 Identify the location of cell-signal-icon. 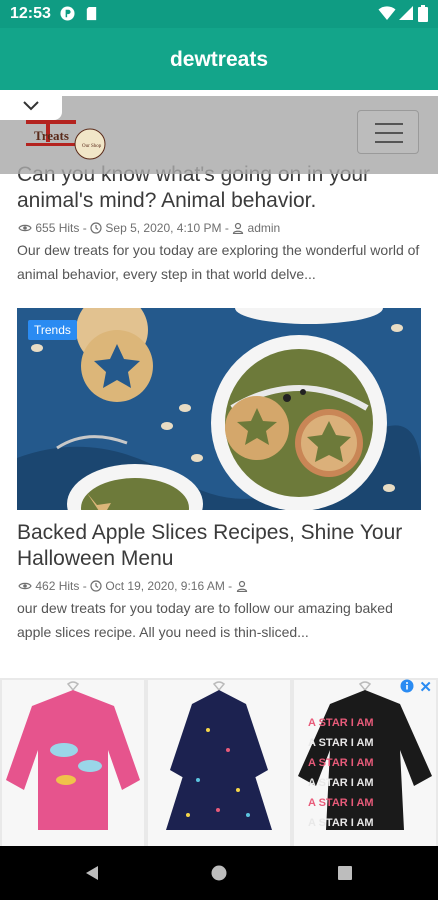
(406, 13).